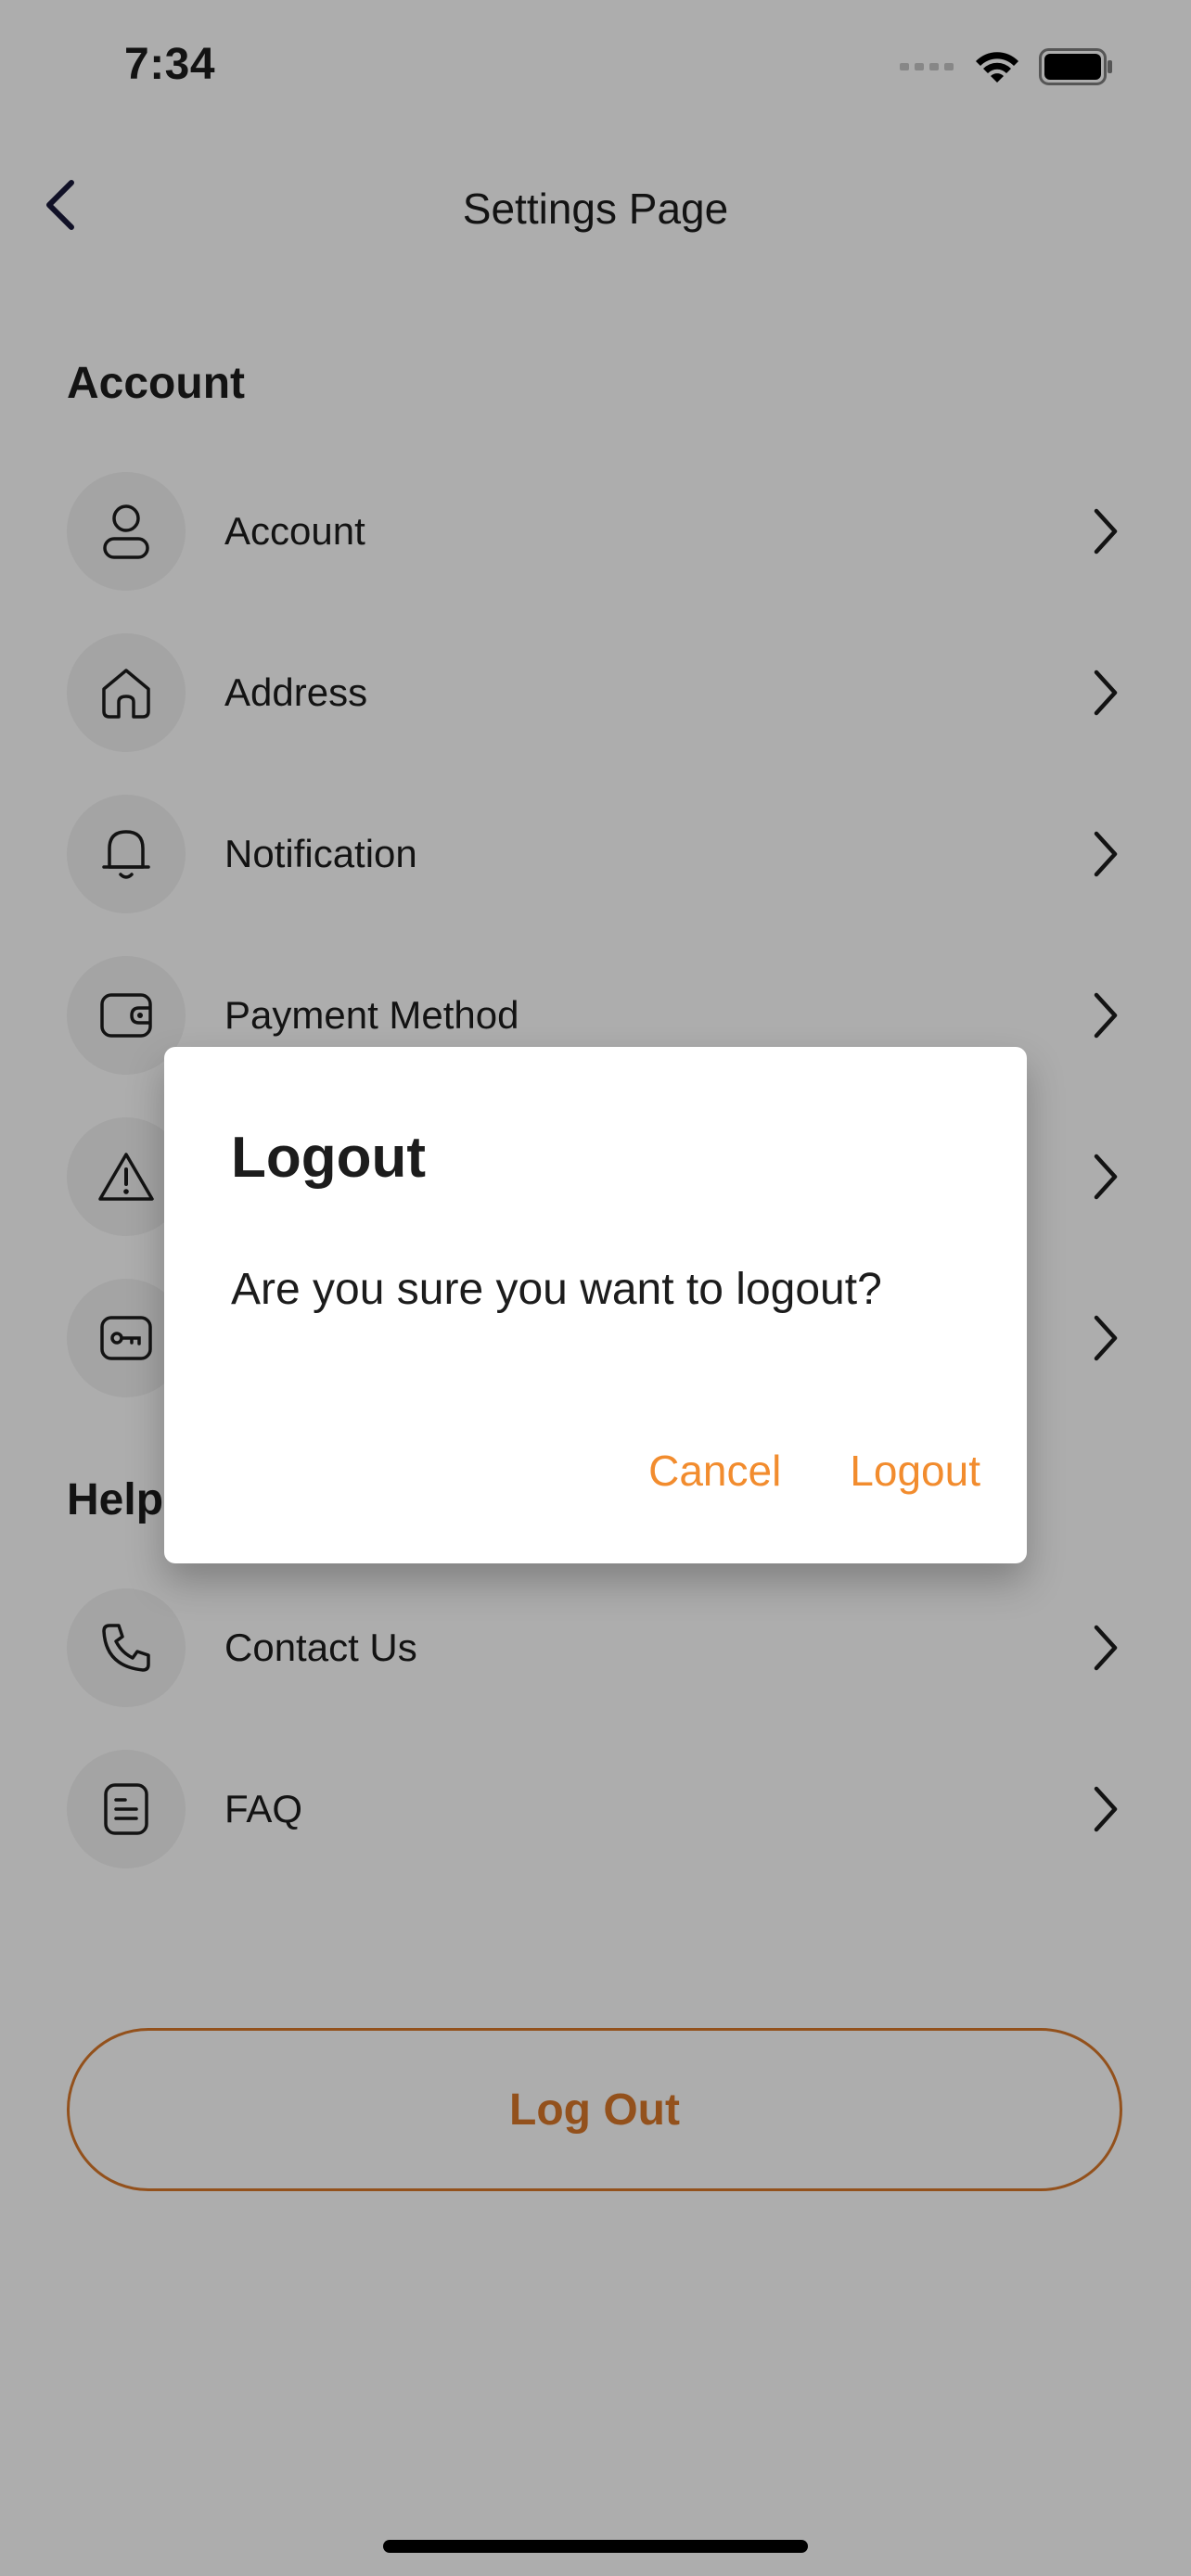 The width and height of the screenshot is (1191, 2576). What do you see at coordinates (814, 1471) in the screenshot?
I see `dialog-actions: Cancel Logout` at bounding box center [814, 1471].